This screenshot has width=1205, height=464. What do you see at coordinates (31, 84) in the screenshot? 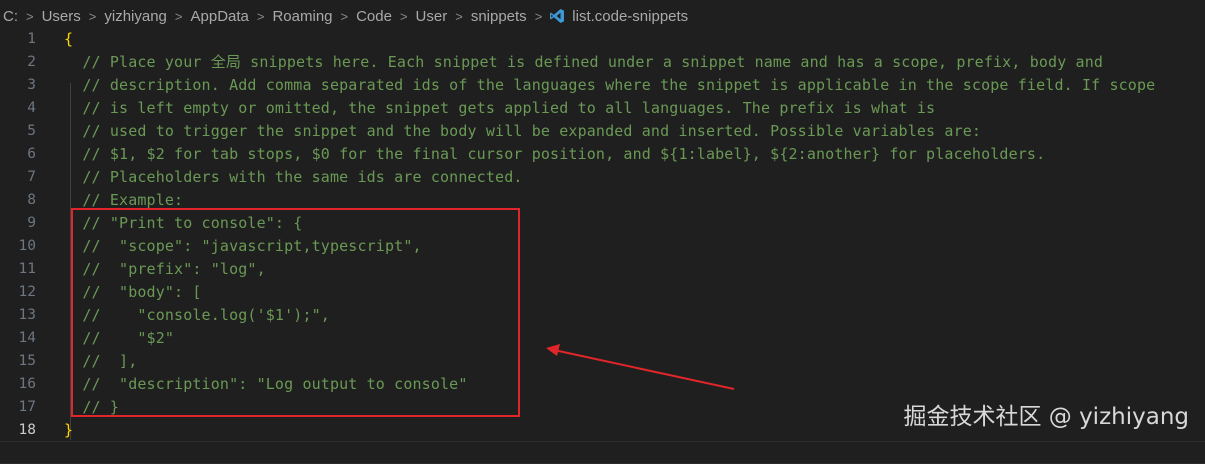
I see `line-number: 3` at bounding box center [31, 84].